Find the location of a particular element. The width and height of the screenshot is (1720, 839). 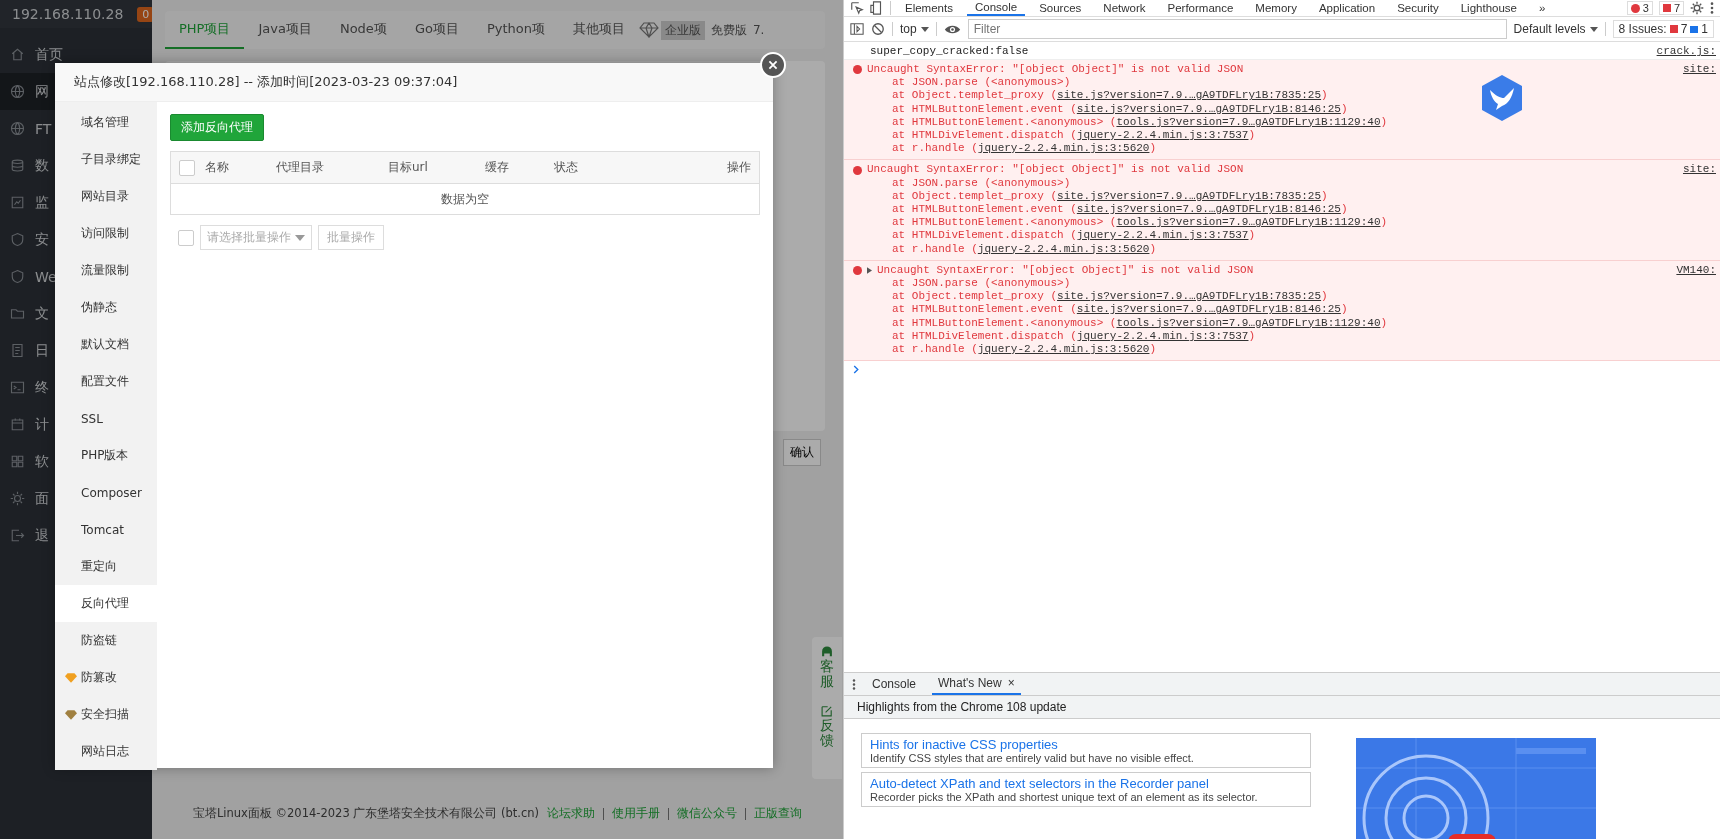

empty-message: 数据为空 is located at coordinates (465, 199).